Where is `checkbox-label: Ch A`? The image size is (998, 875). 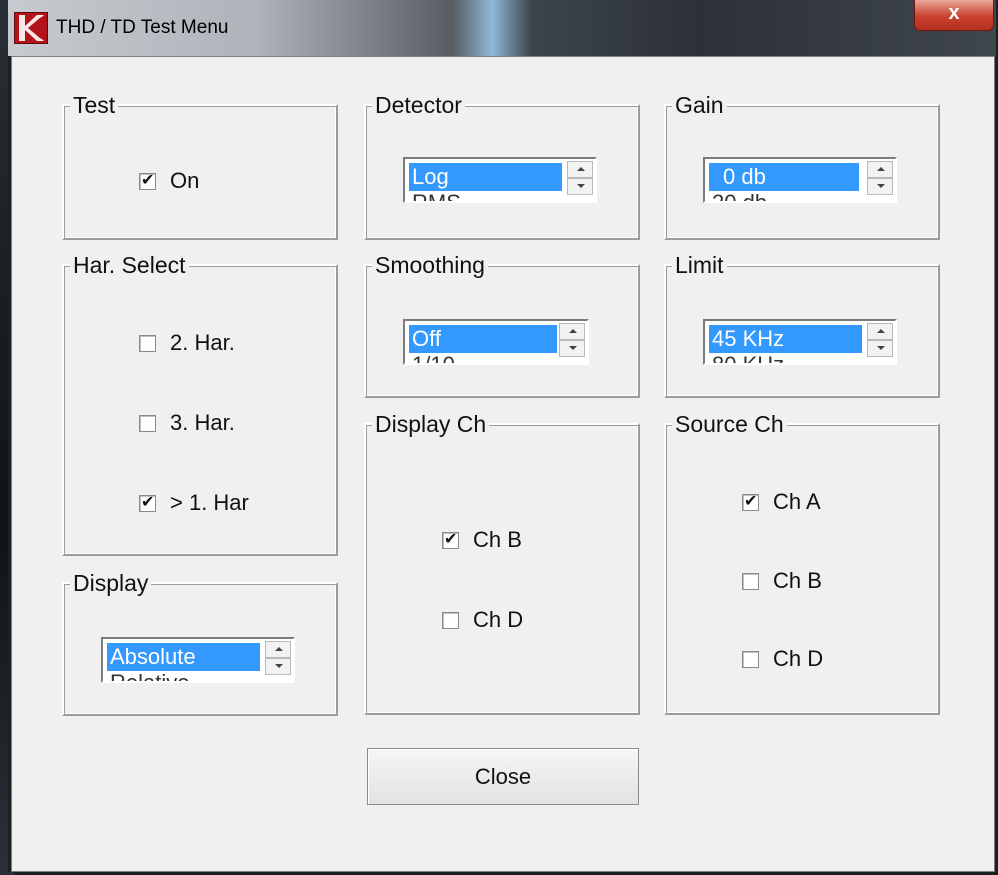
checkbox-label: Ch A is located at coordinates (797, 501).